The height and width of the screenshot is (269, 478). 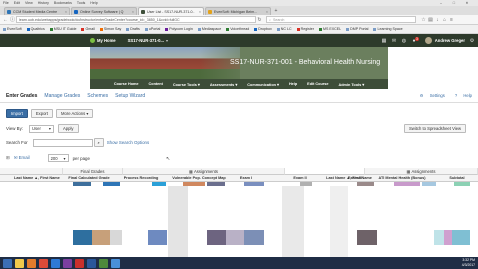 I want to click on bookmark-item: MSU IT Guide, so click(x=62, y=29).